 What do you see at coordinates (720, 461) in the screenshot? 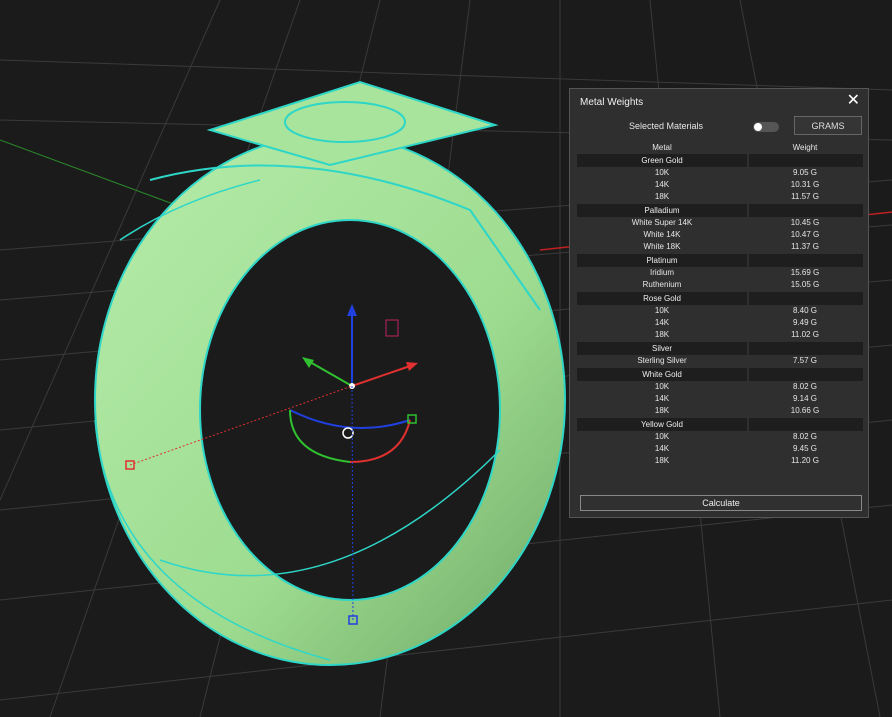
I see `table-row: 18K 11.20 G` at bounding box center [720, 461].